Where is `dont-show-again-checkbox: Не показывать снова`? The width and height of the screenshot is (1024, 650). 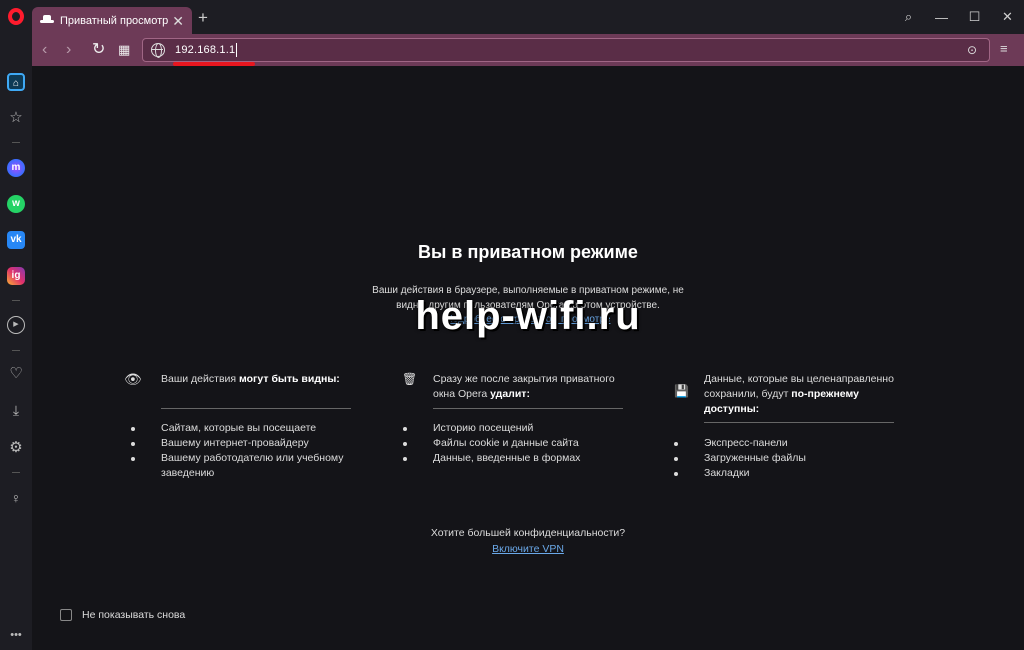 dont-show-again-checkbox: Не показывать снова is located at coordinates (122, 615).